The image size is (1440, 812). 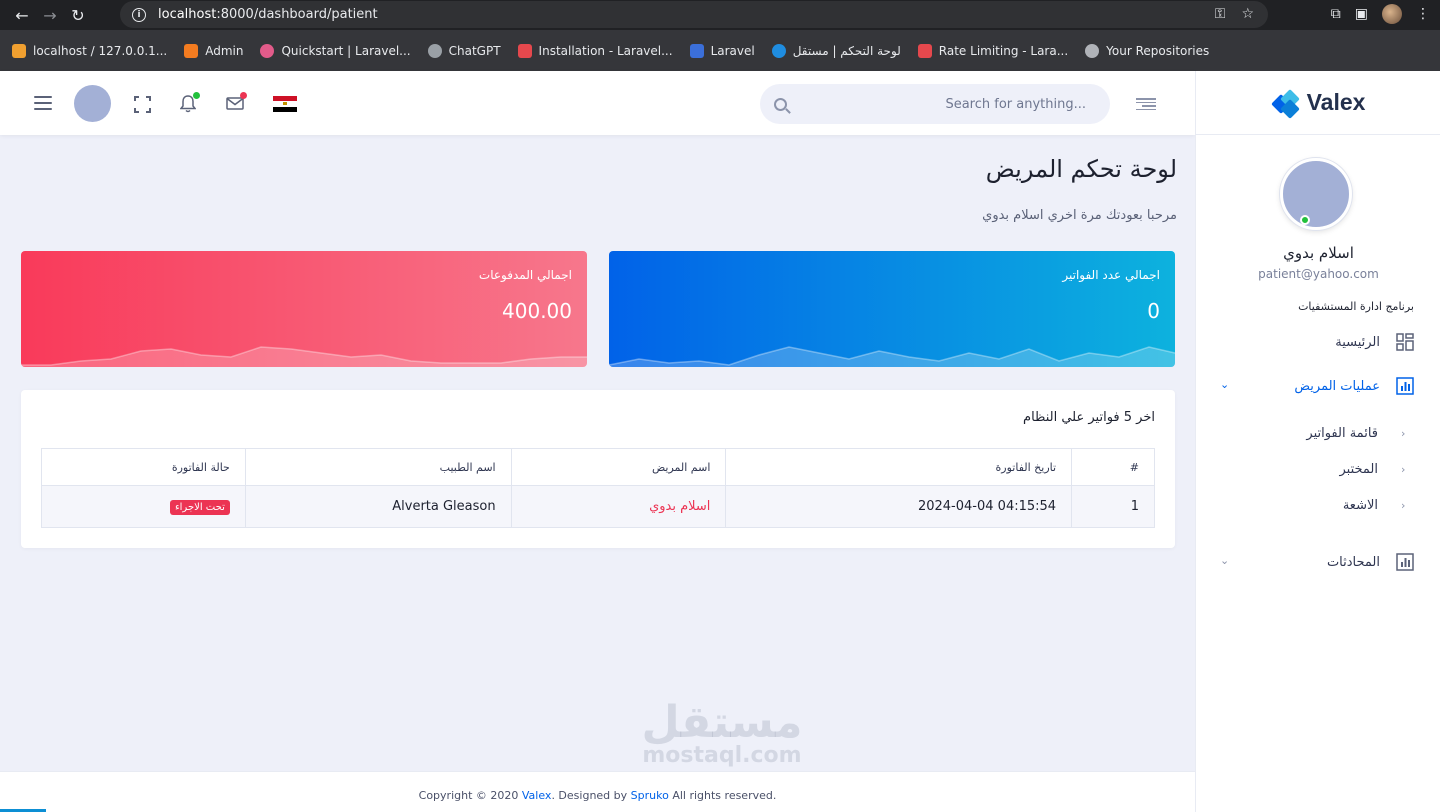 I want to click on footer-middle: . Designed by, so click(x=591, y=795).